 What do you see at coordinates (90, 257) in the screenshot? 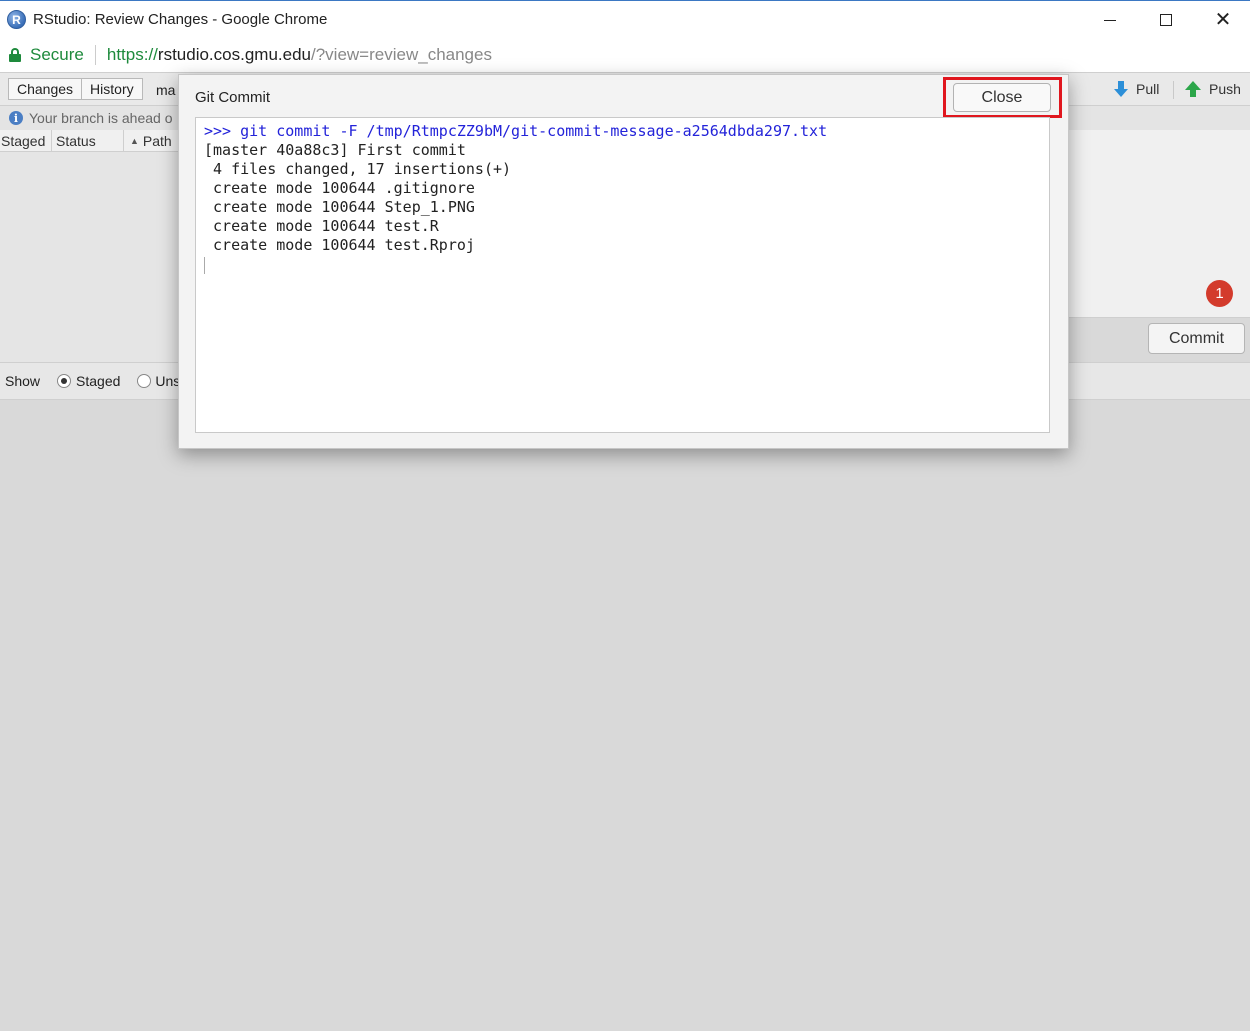
I see `file-list` at bounding box center [90, 257].